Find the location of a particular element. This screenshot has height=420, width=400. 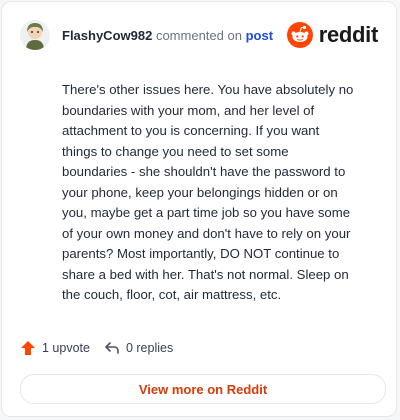

reddit-logo-icon is located at coordinates (299, 35).